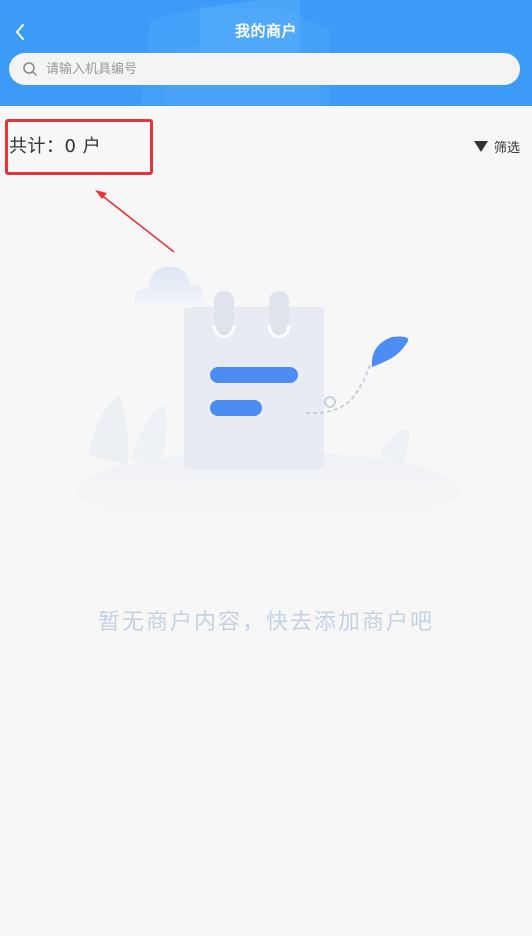 Image resolution: width=532 pixels, height=936 pixels. I want to click on filter-button: 筛选, so click(496, 146).